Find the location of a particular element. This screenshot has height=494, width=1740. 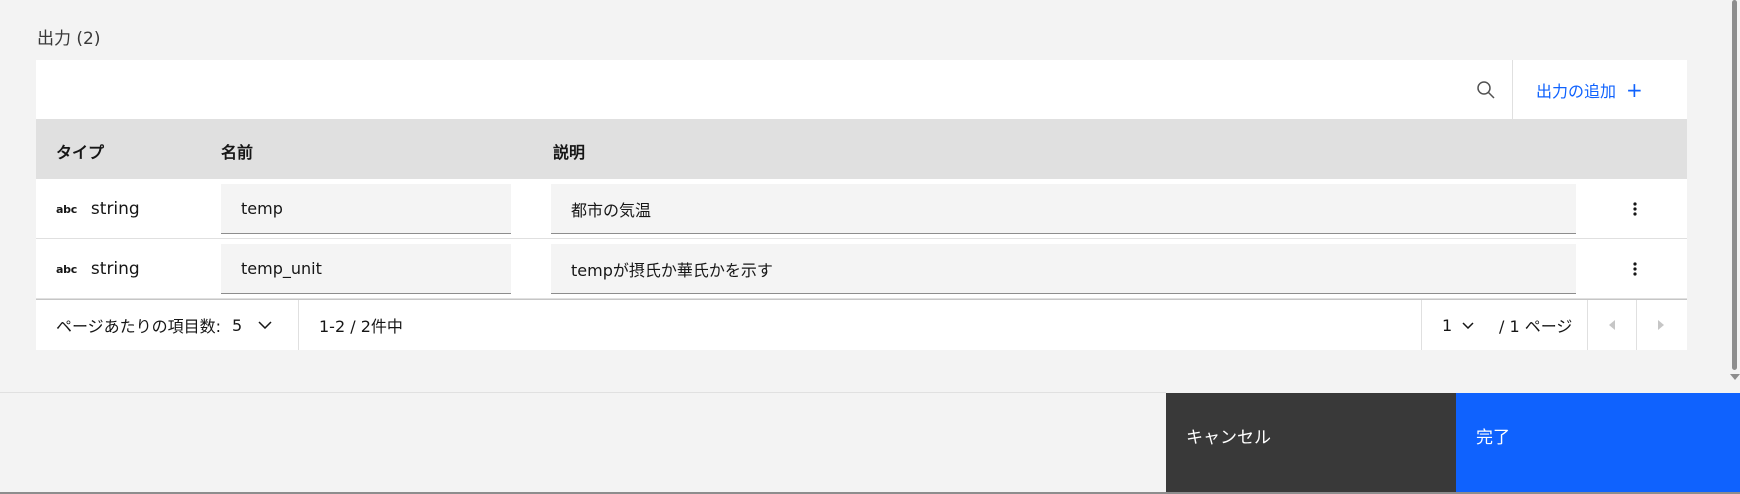

footer-spacer is located at coordinates (583, 443).